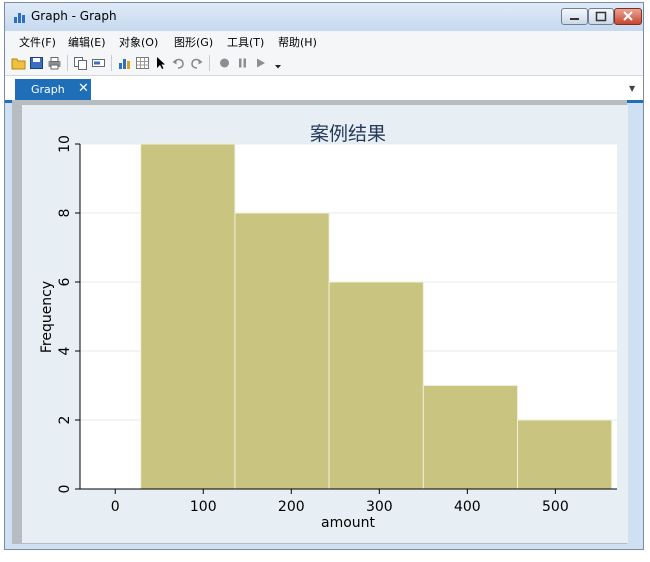 The width and height of the screenshot is (650, 562). I want to click on y-tick-label: 8, so click(65, 213).